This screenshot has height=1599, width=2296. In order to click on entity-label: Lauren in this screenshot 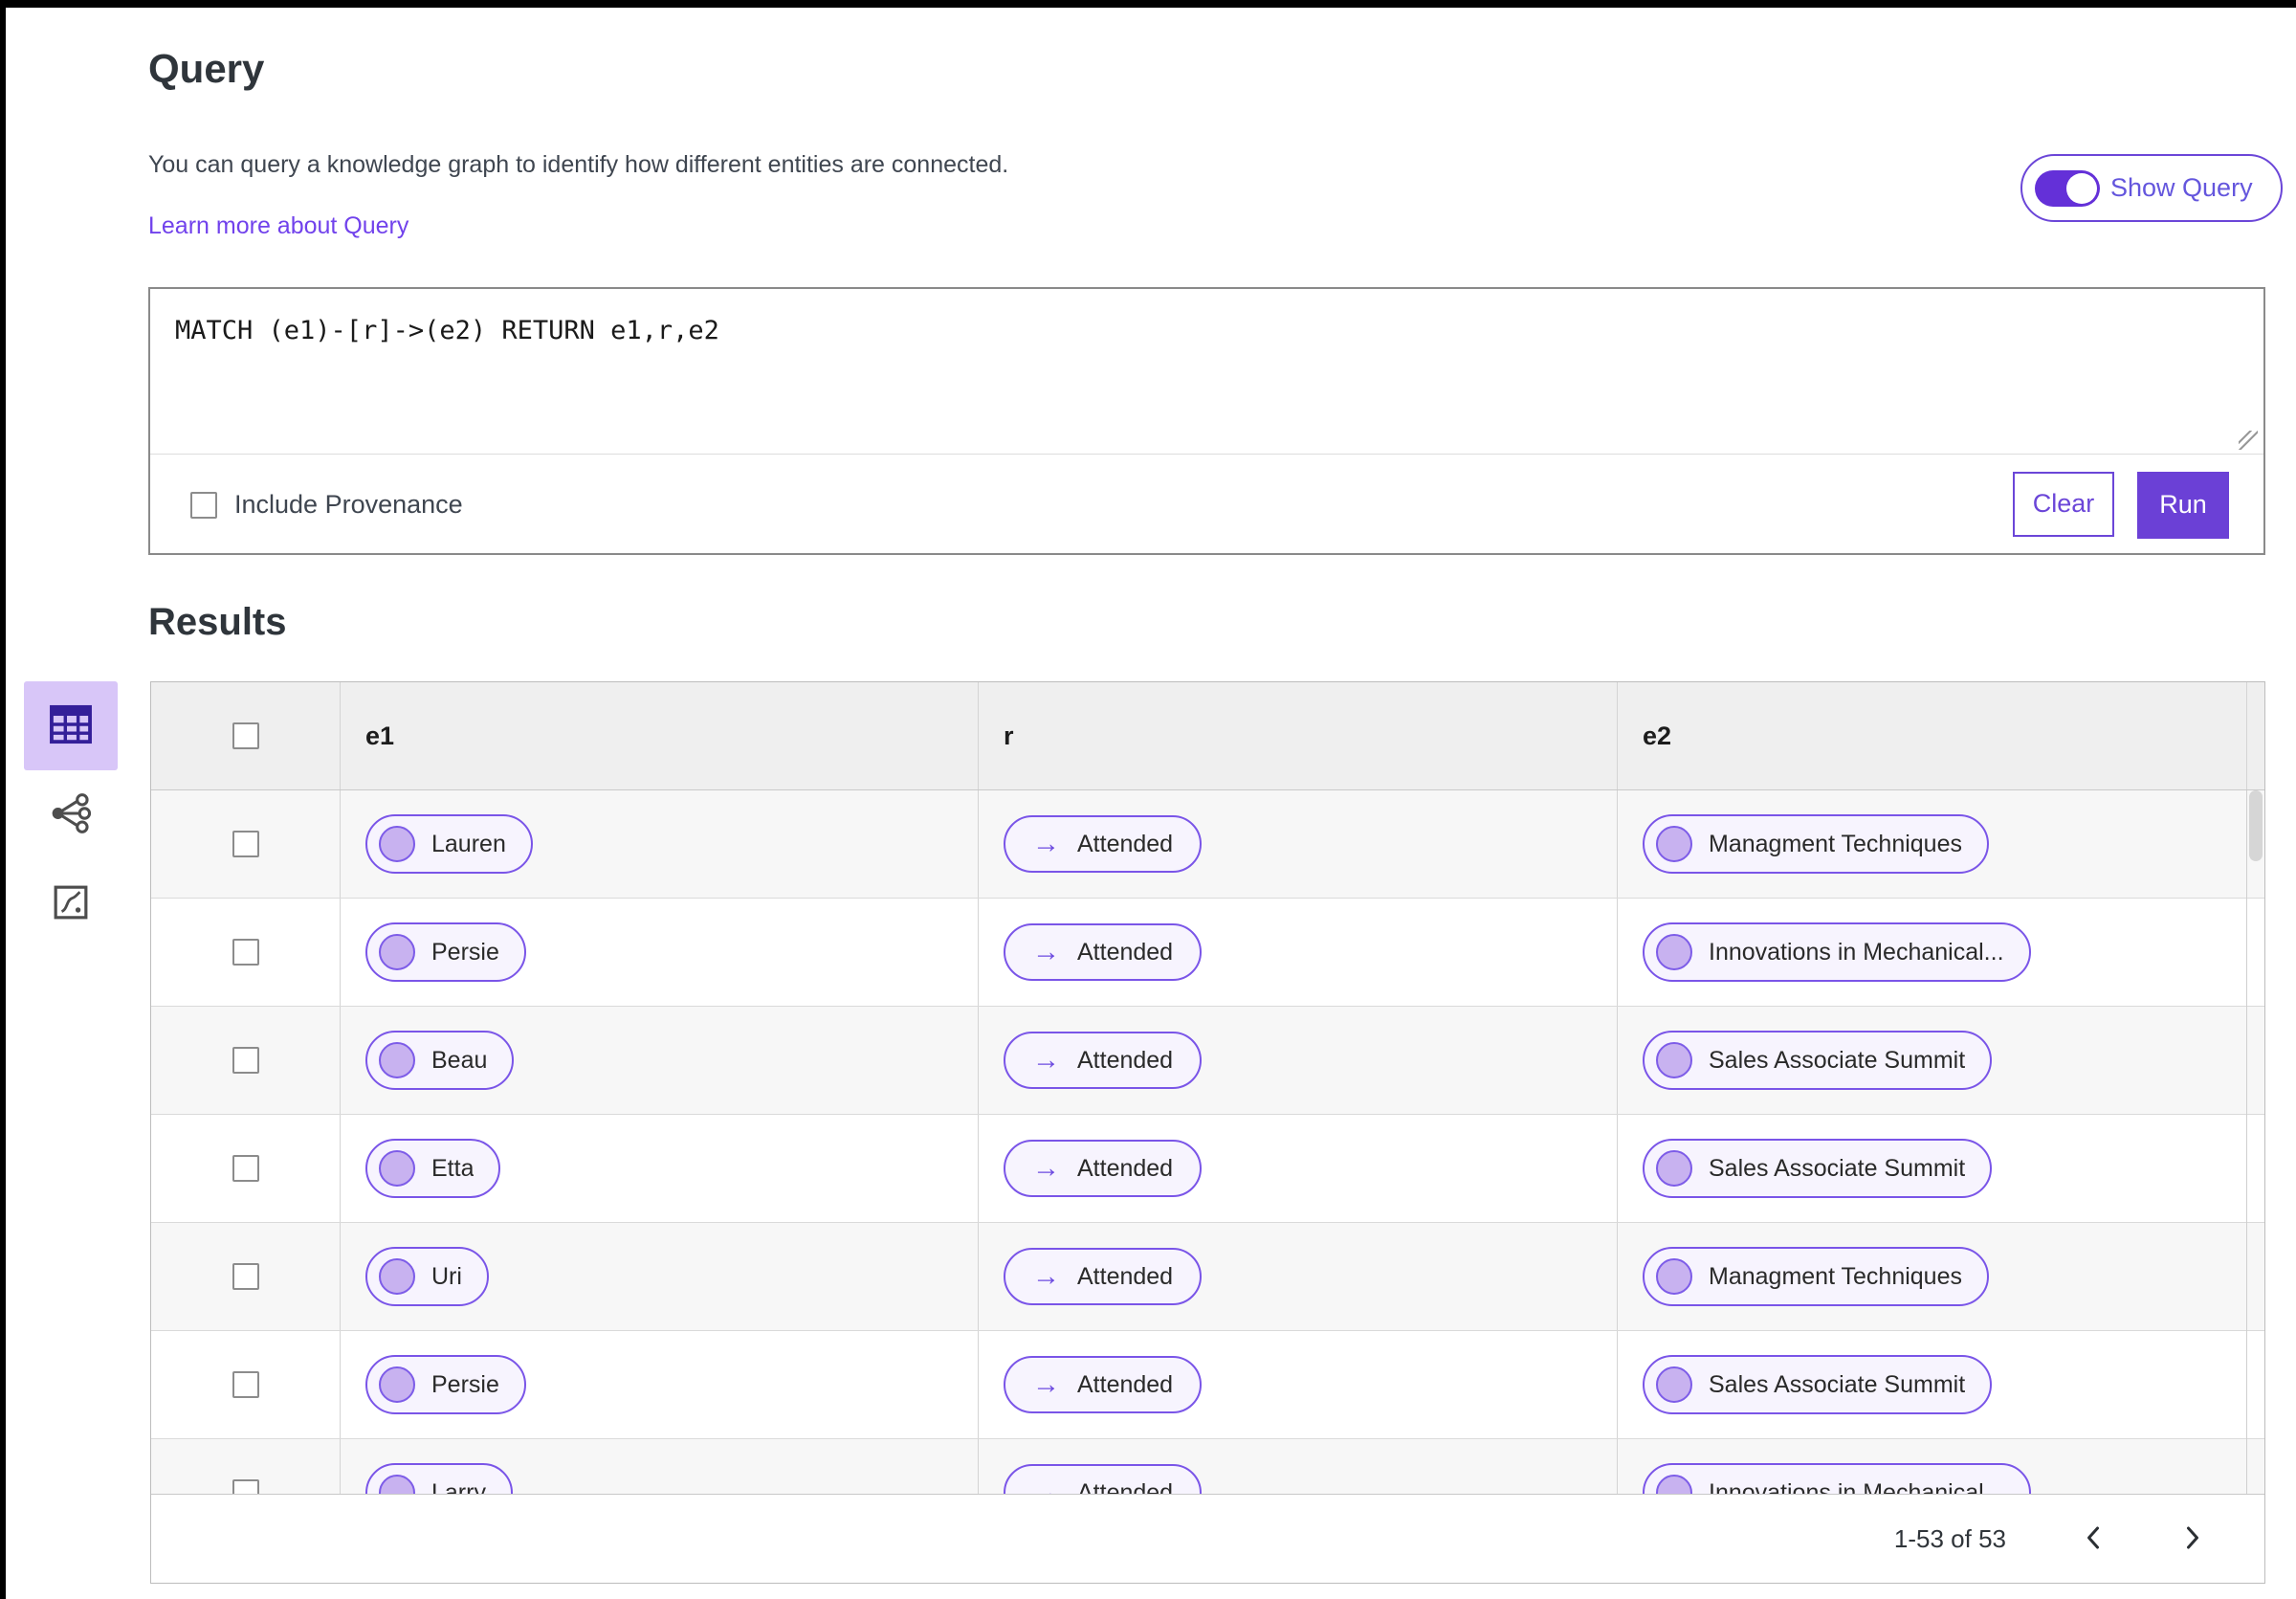, I will do `click(469, 843)`.